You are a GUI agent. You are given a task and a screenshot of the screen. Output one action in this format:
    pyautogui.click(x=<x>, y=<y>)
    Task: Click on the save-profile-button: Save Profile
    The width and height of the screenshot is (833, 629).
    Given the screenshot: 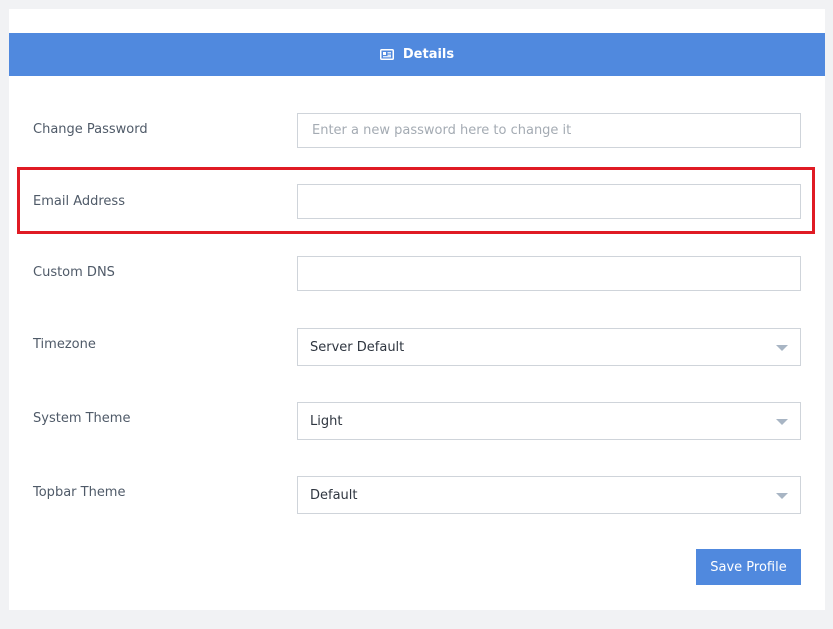 What is the action you would take?
    pyautogui.click(x=748, y=567)
    